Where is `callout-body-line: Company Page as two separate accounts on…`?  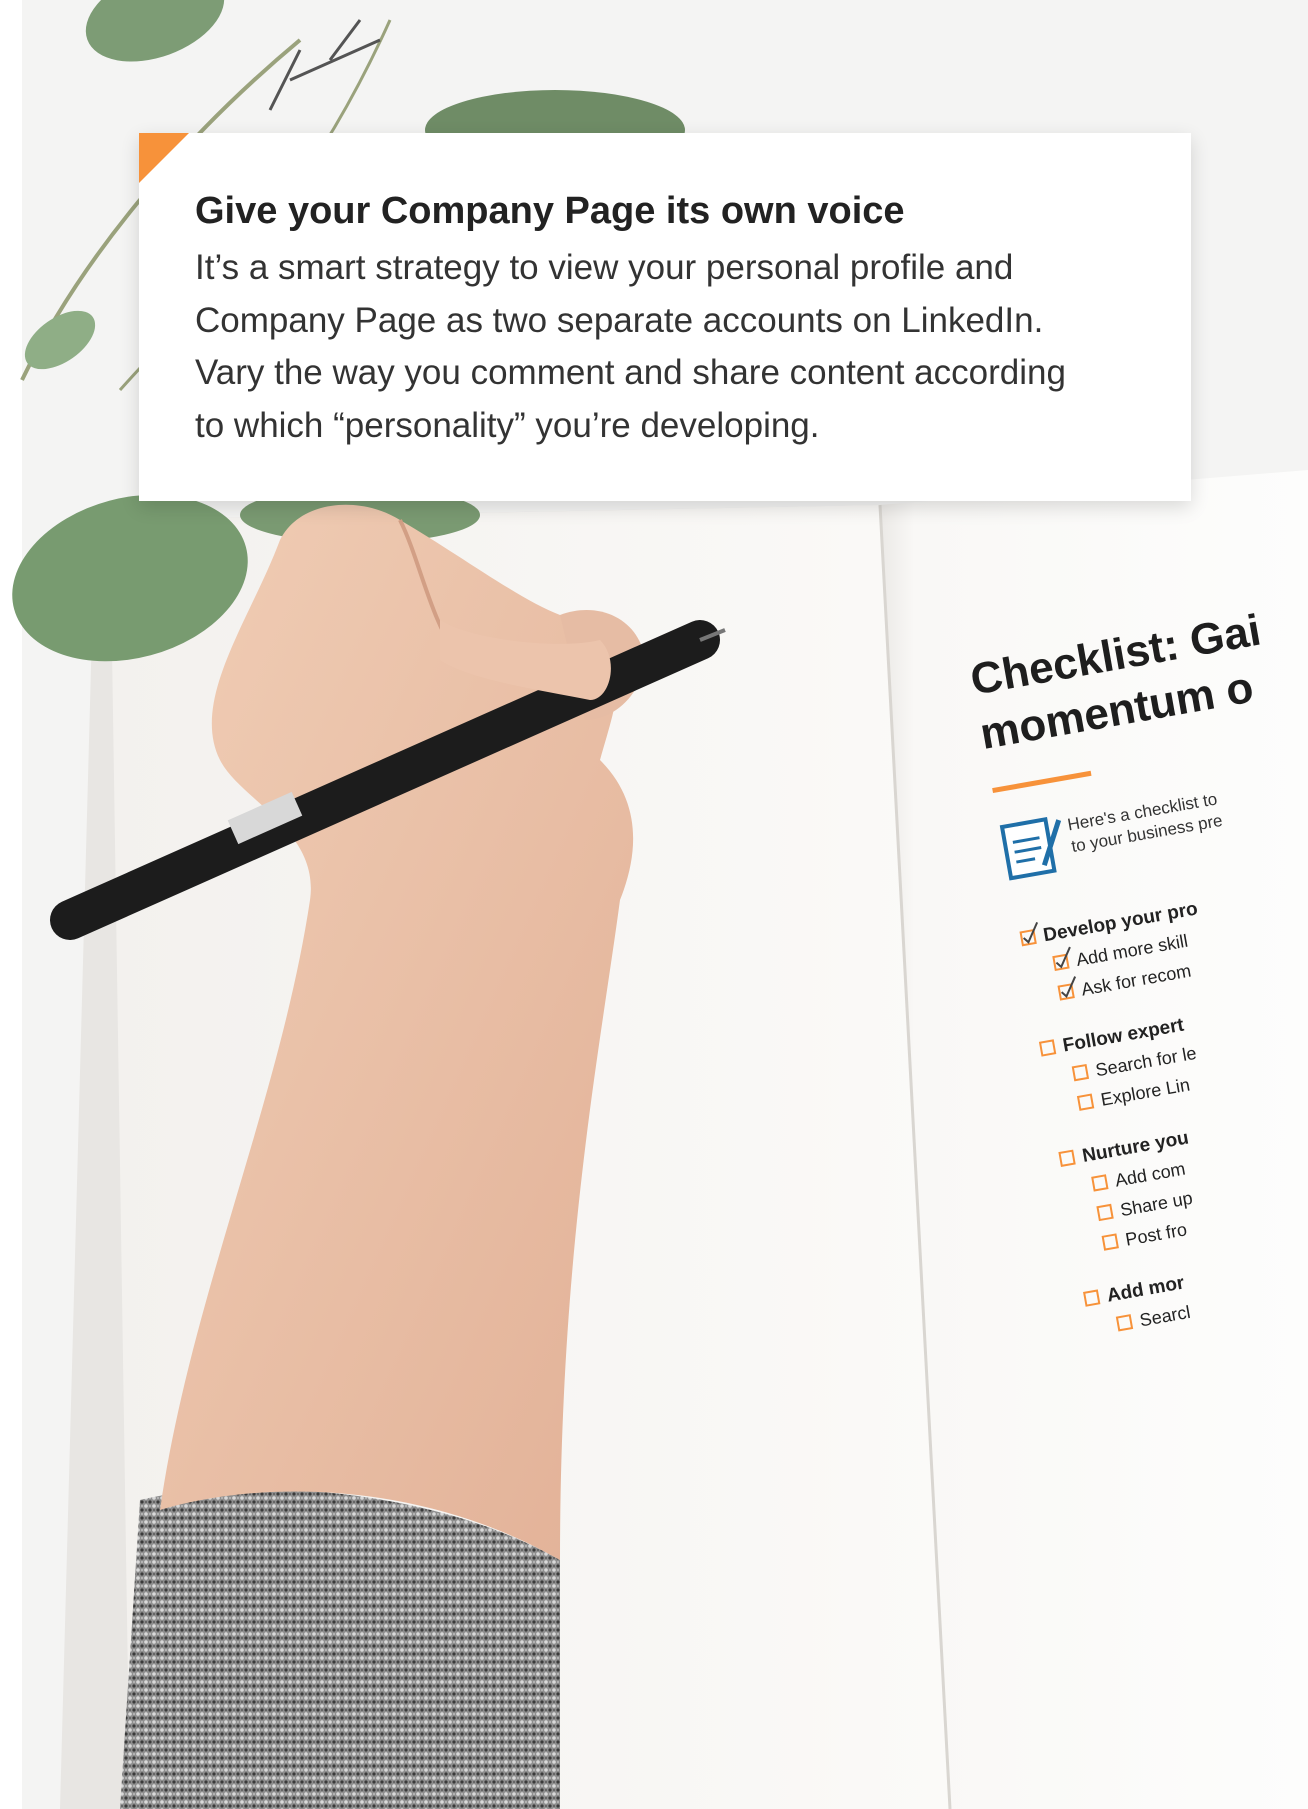 callout-body-line: Company Page as two separate accounts on… is located at coordinates (619, 320).